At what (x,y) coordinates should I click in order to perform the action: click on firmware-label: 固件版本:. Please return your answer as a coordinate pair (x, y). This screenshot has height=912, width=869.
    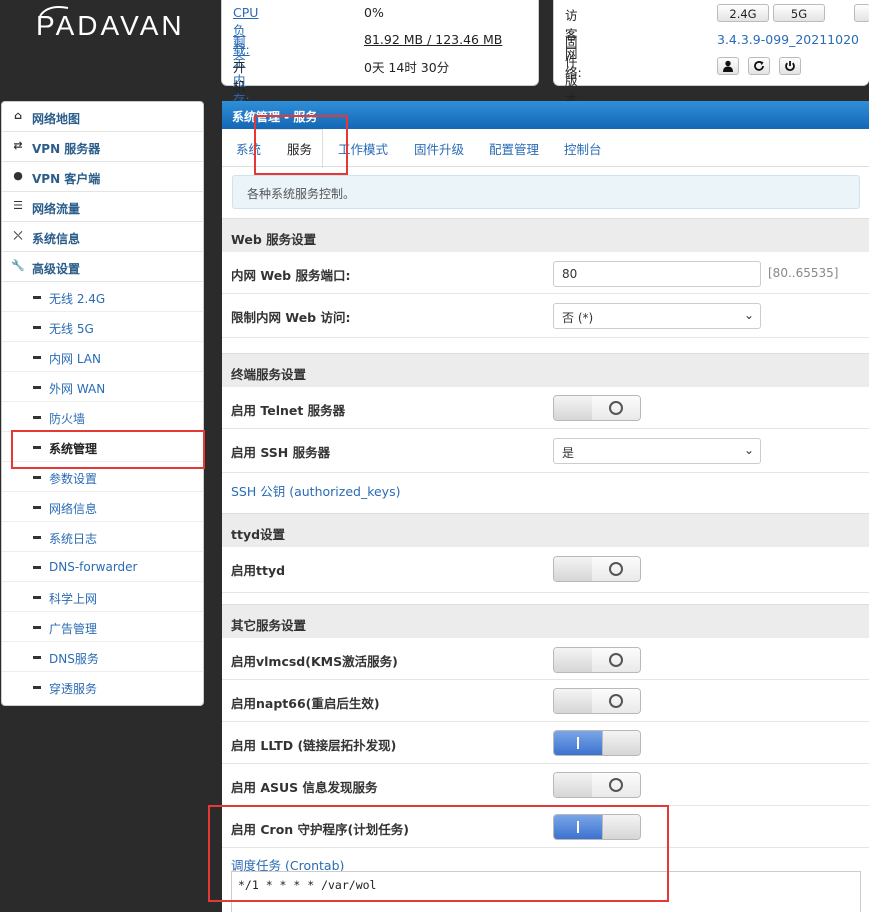
    Looking at the image, I should click on (573, 71).